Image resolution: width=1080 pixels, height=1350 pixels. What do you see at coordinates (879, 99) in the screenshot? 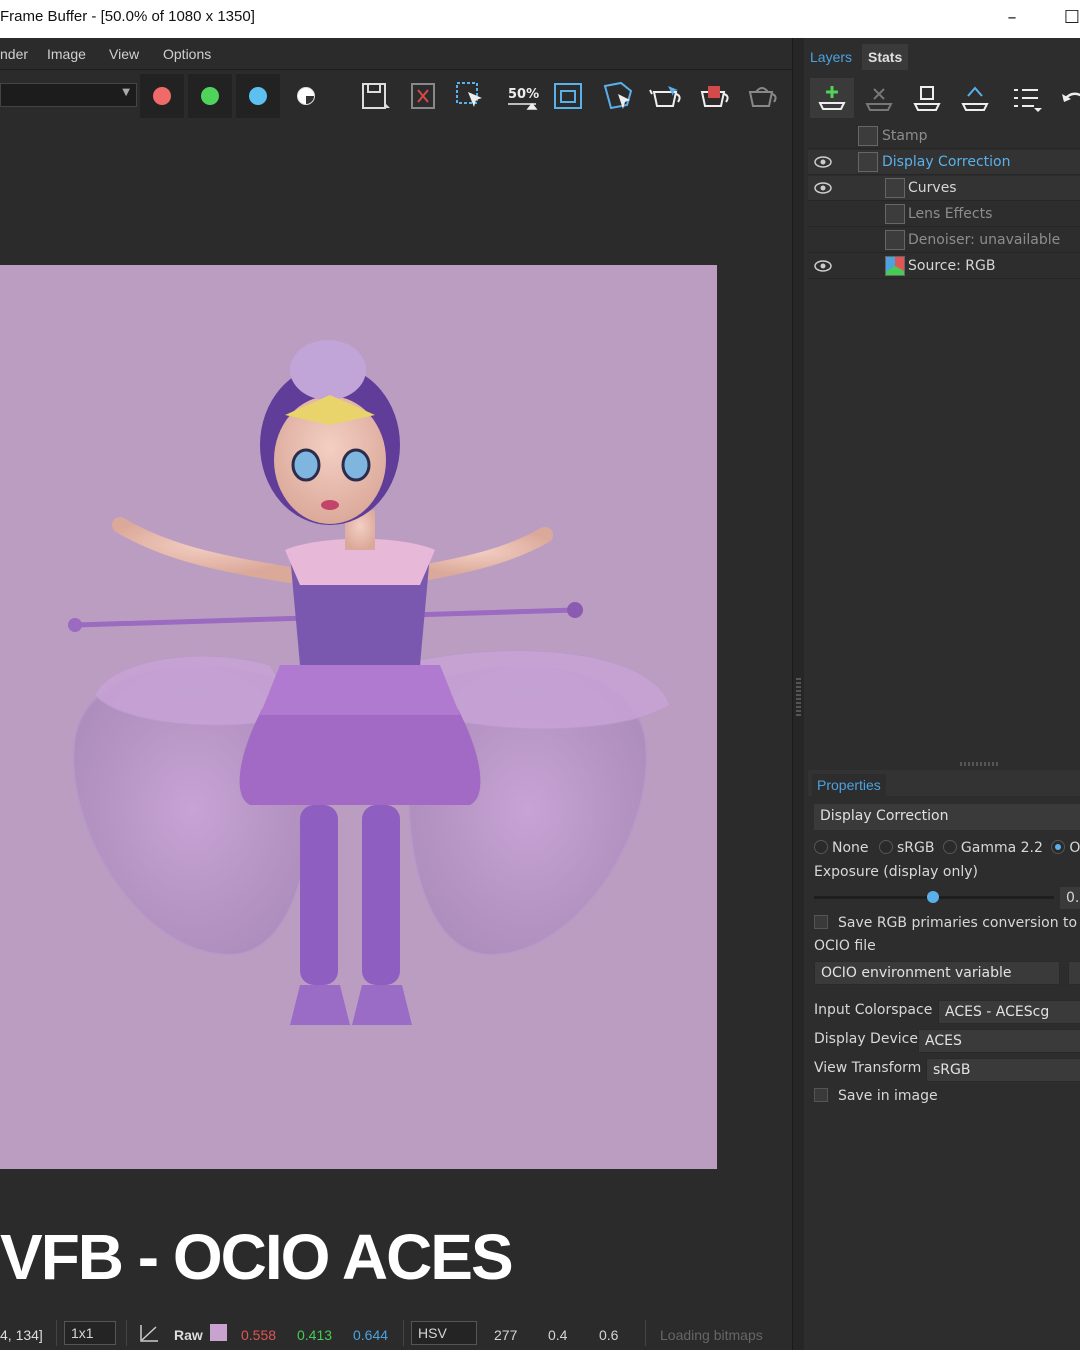
I see `delete-layer-icon` at bounding box center [879, 99].